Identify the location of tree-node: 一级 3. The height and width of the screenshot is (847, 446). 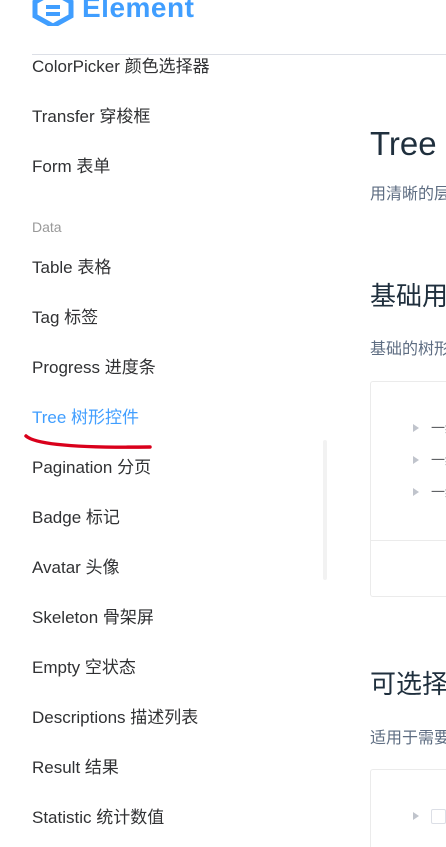
(429, 492).